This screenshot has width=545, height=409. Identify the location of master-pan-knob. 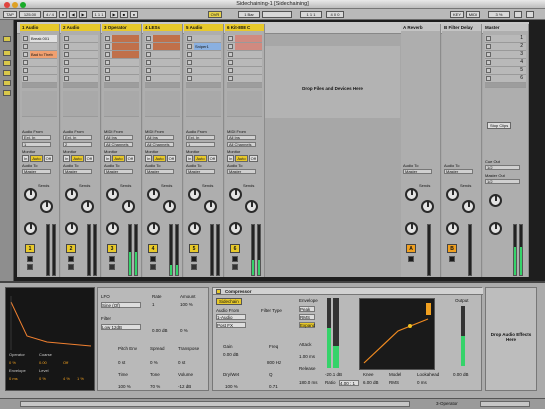
(495, 228).